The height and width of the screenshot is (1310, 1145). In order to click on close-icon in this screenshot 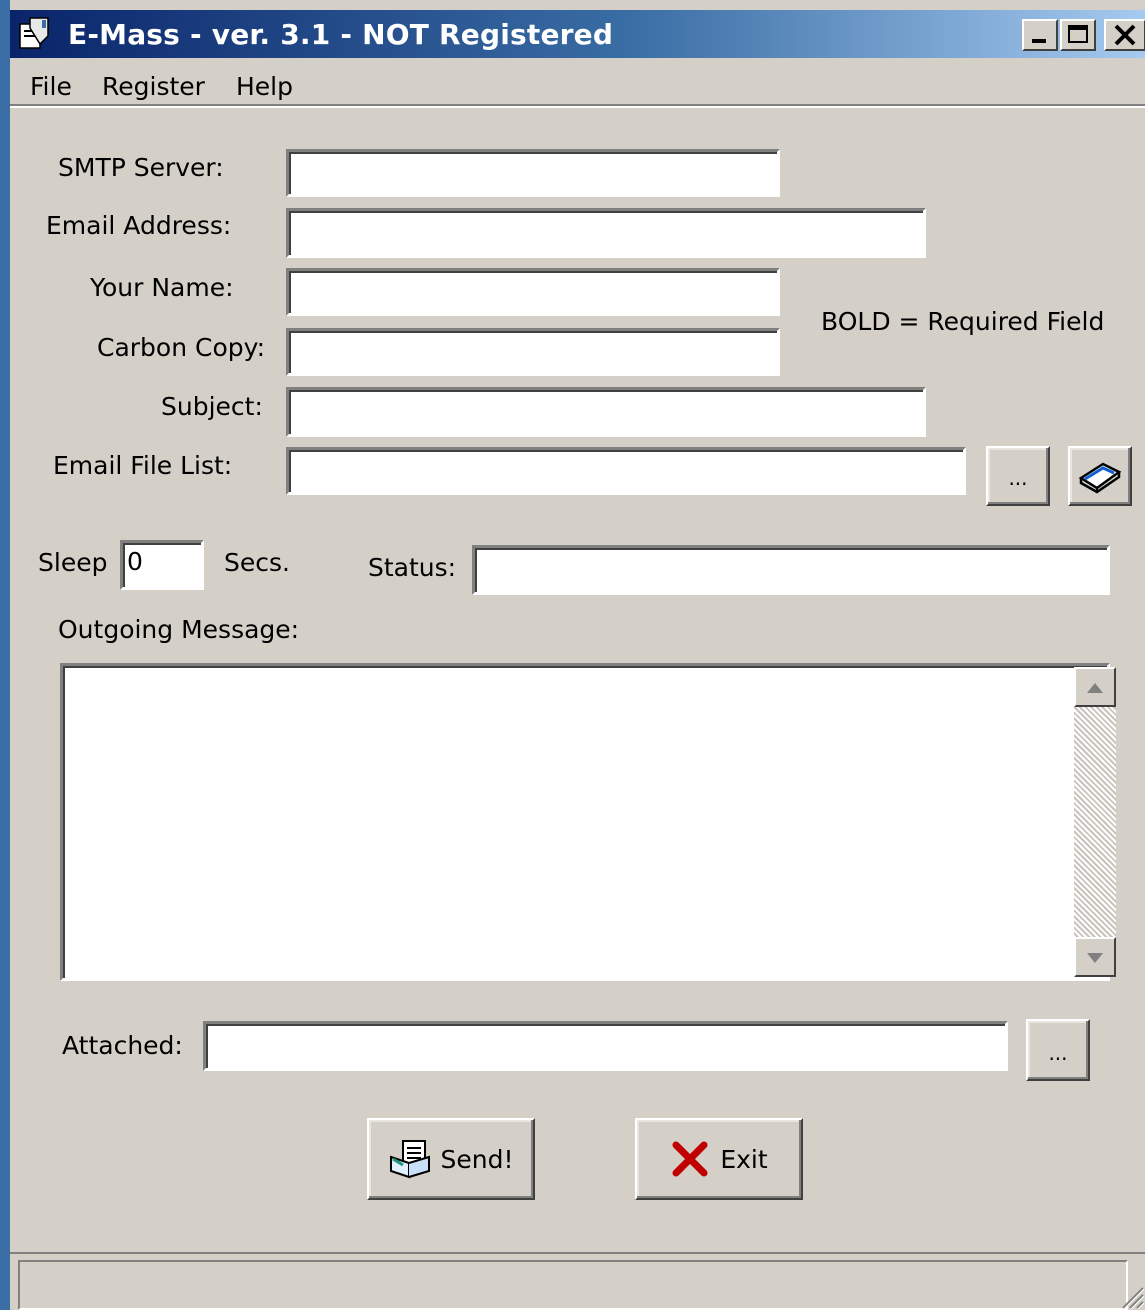, I will do `click(1125, 35)`.